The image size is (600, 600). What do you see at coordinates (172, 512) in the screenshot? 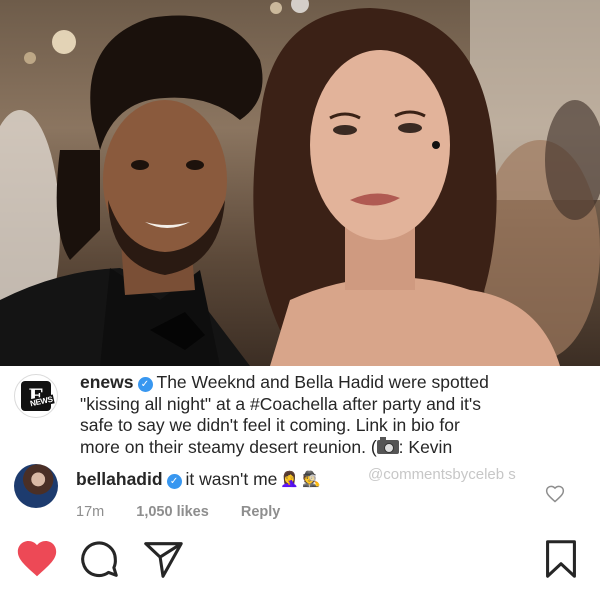
I see `comment-likes: 1,050 likes` at bounding box center [172, 512].